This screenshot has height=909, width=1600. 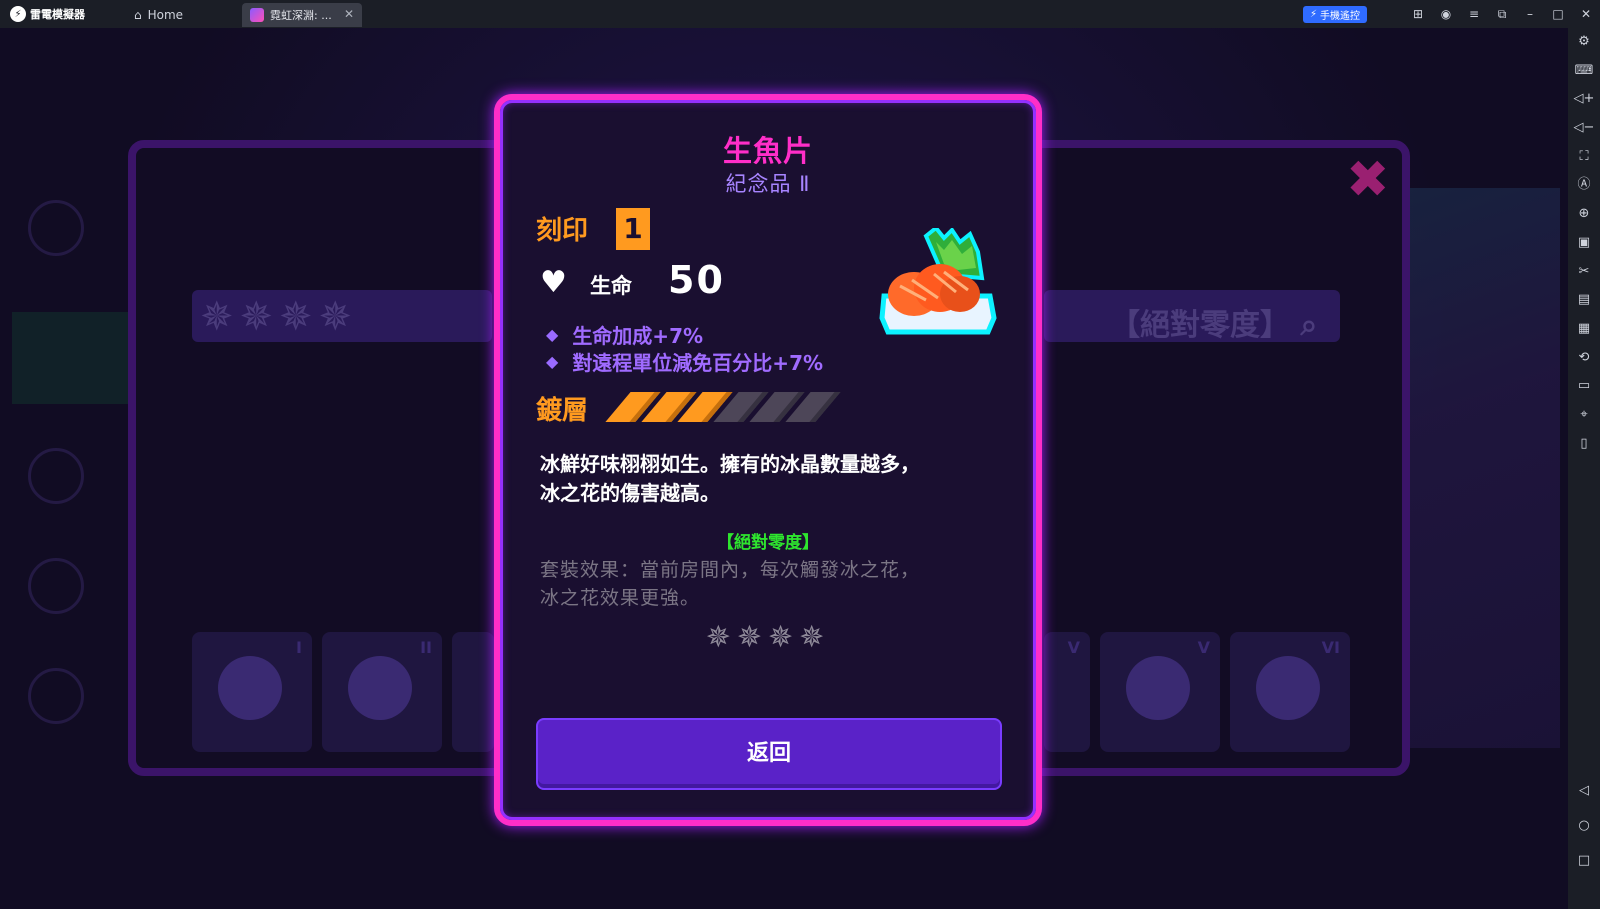 I want to click on heart-icon: ♥, so click(x=553, y=282).